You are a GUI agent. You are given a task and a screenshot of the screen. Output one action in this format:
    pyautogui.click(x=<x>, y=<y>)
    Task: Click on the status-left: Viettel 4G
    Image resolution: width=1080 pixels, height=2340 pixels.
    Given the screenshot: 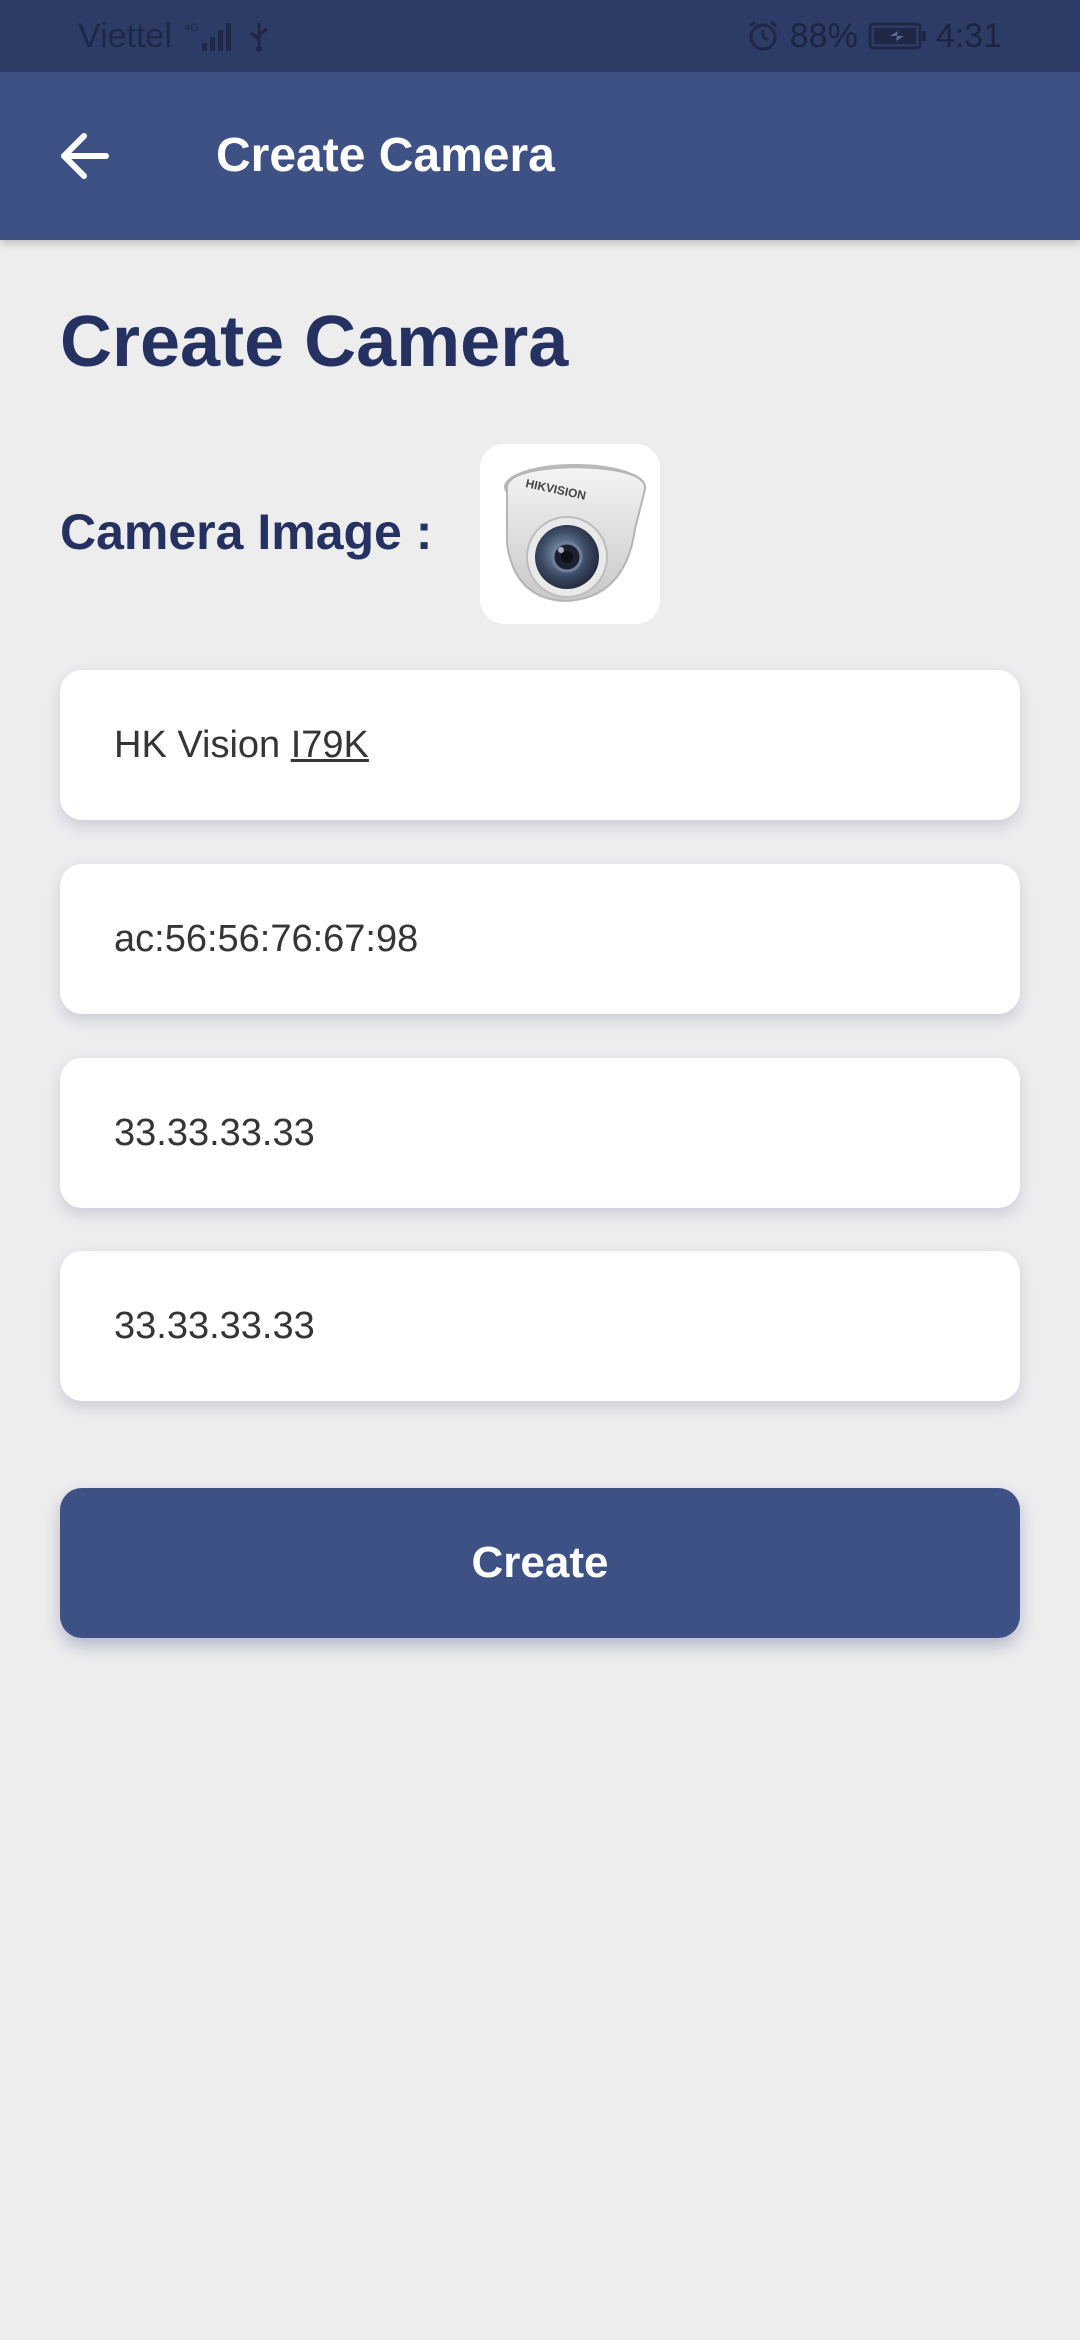 What is the action you would take?
    pyautogui.click(x=175, y=36)
    